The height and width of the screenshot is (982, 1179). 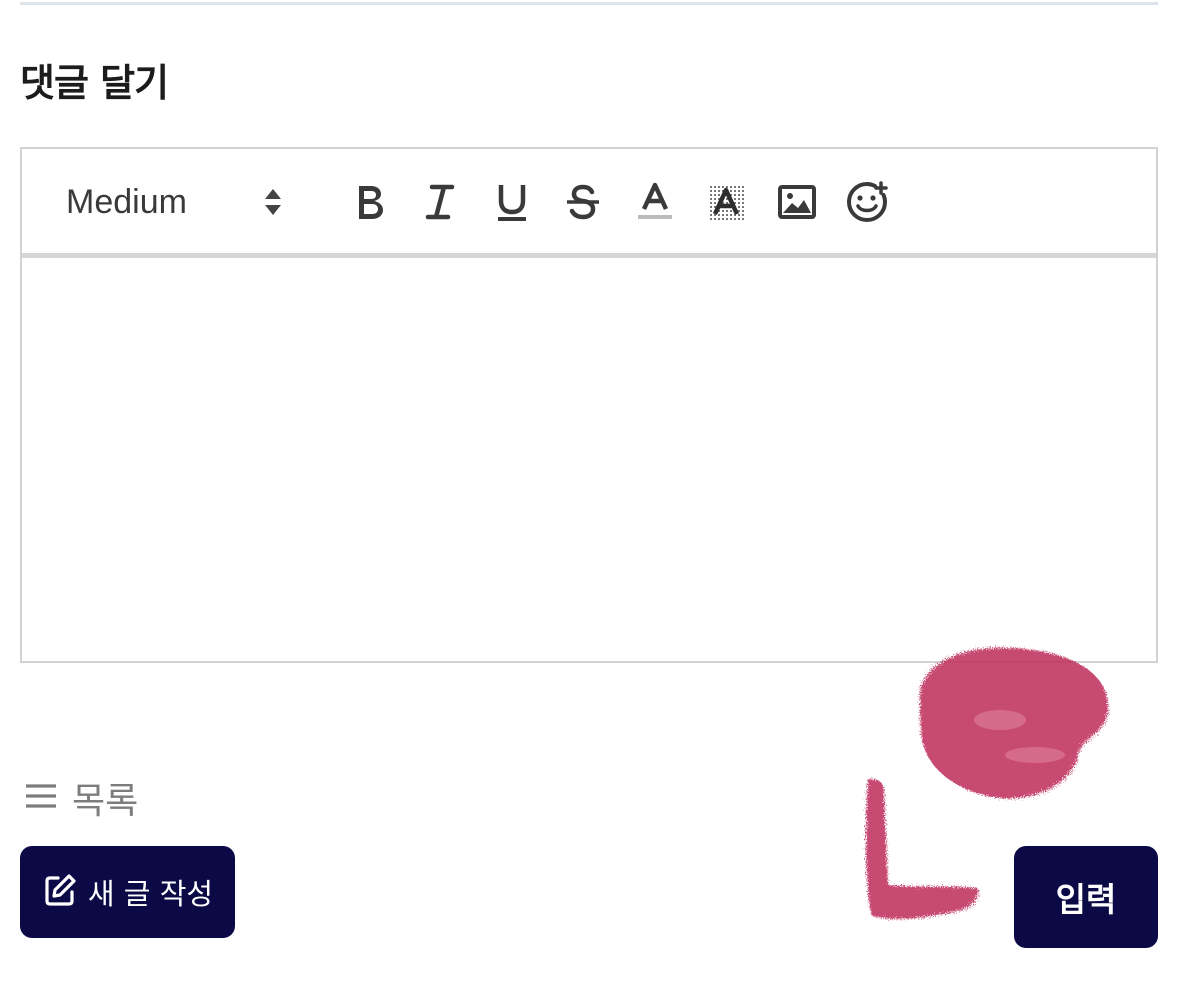 I want to click on font-color-icon, so click(x=655, y=202).